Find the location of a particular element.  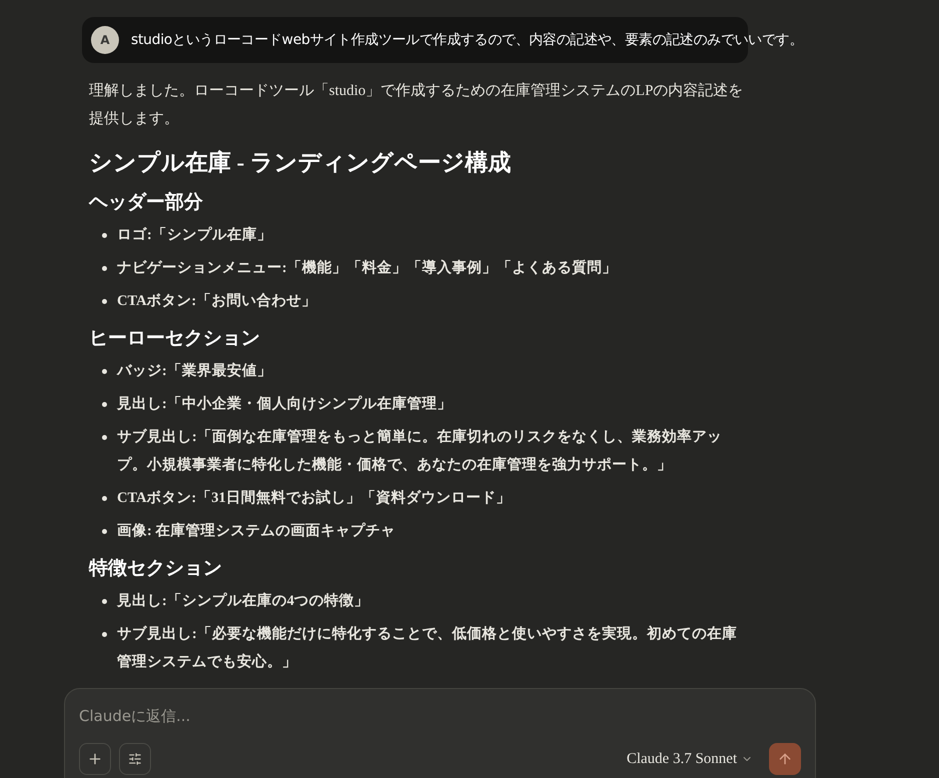

list-item-text: ナビゲーションメニュー:「機能」「料金」「導入事例」「よくある質問」 is located at coordinates (367, 268).